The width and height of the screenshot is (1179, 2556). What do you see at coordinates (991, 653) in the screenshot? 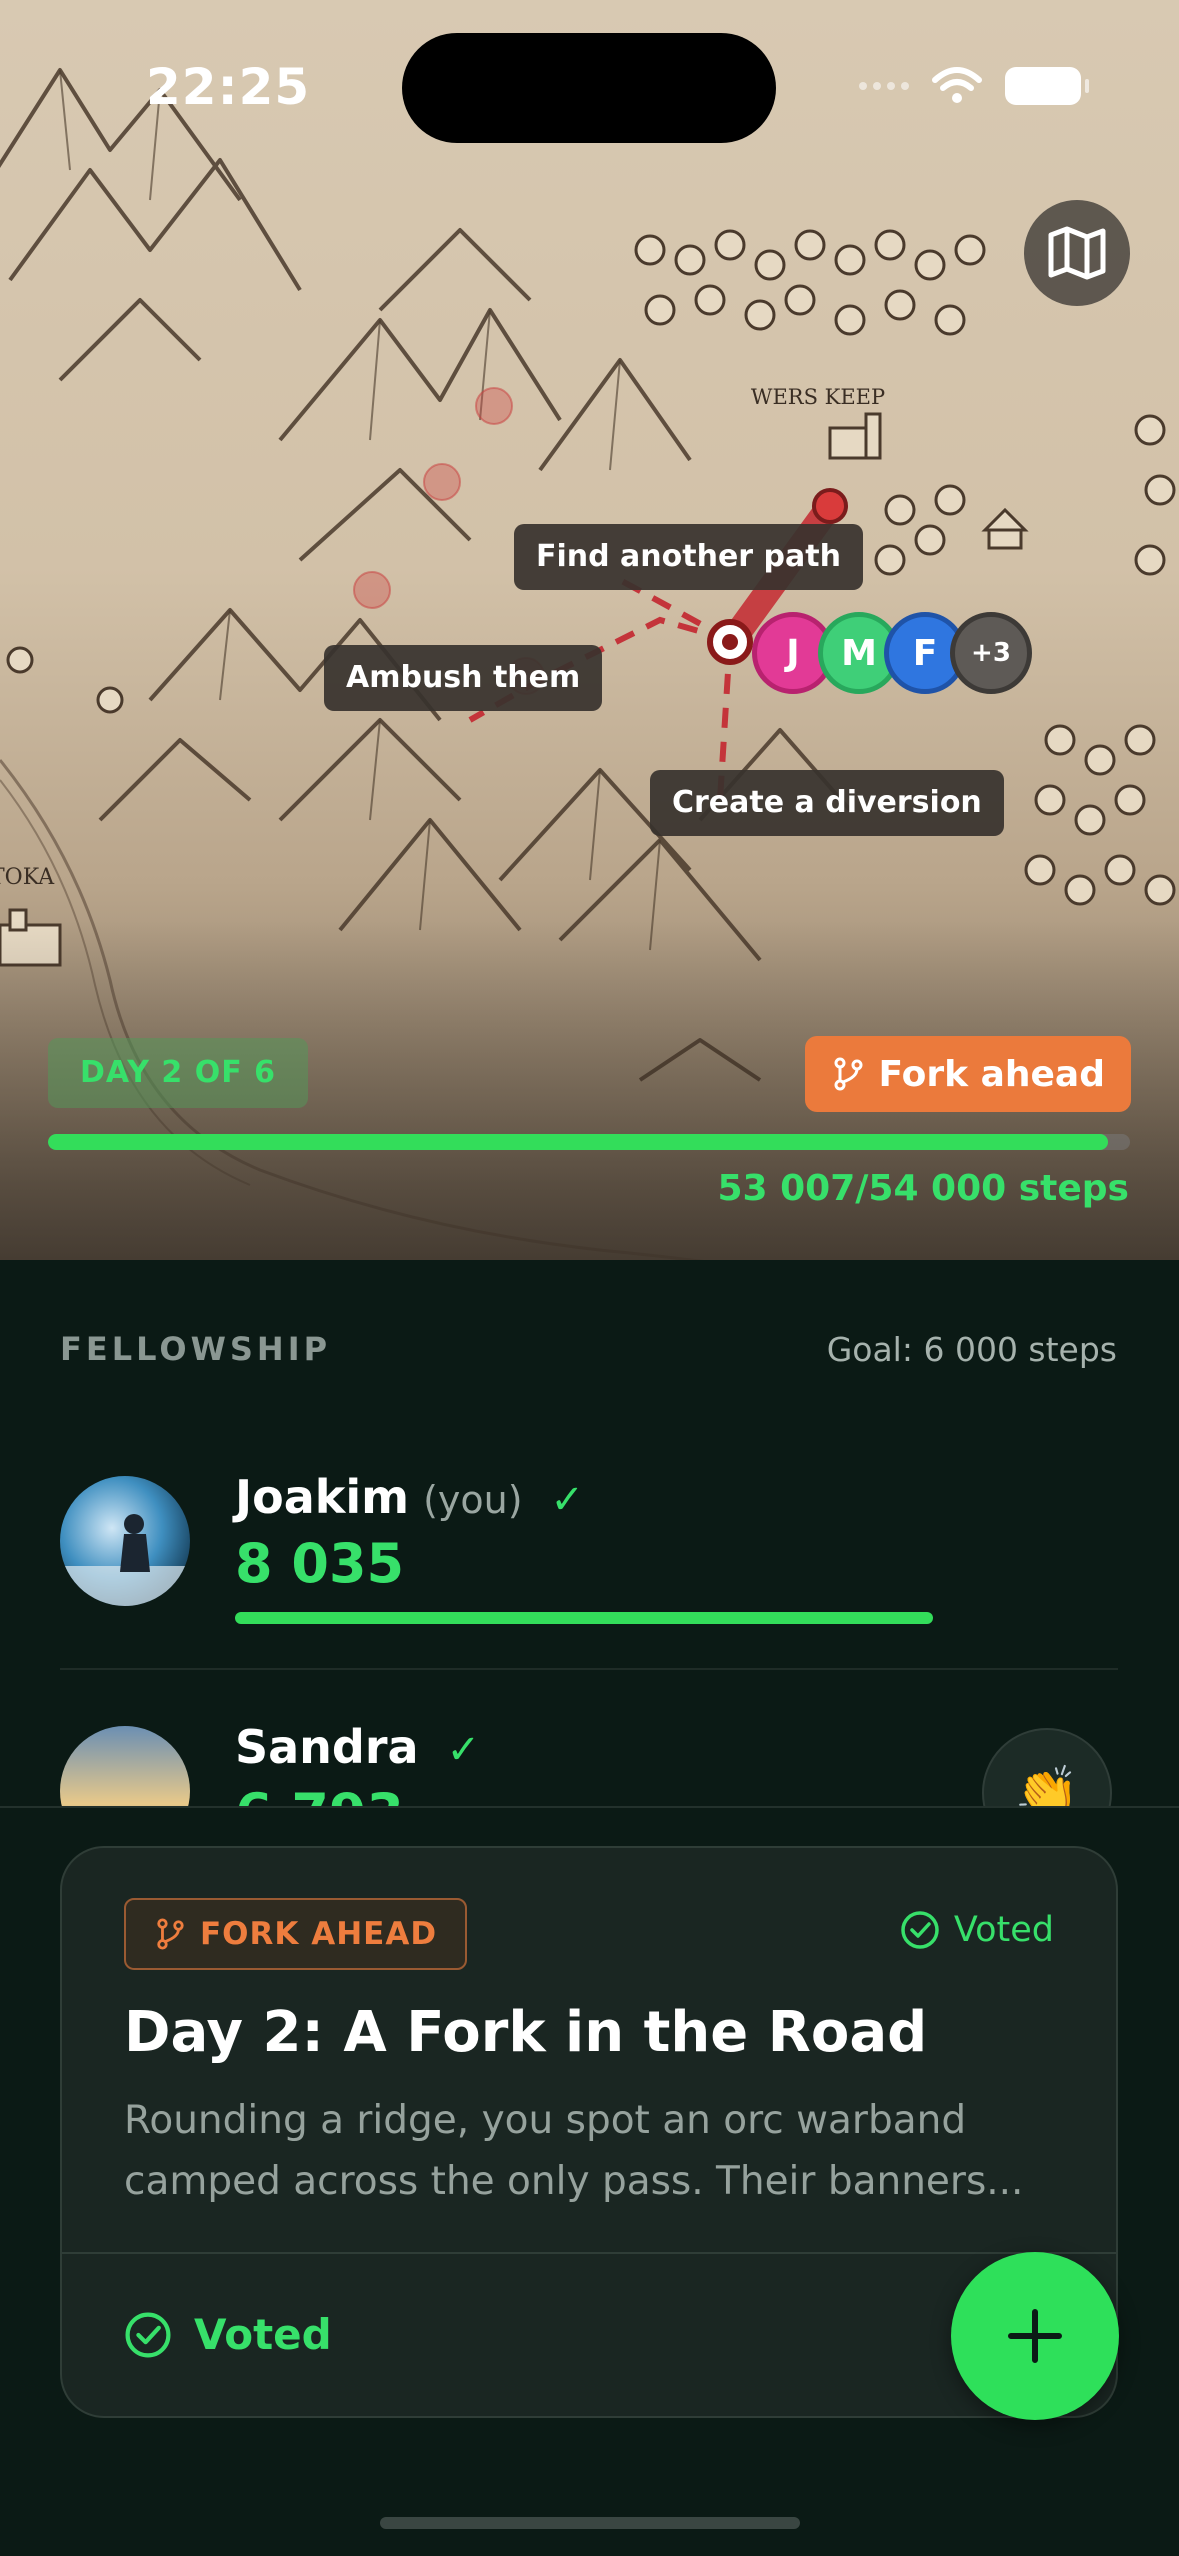
I see `party-more-count: +3` at bounding box center [991, 653].